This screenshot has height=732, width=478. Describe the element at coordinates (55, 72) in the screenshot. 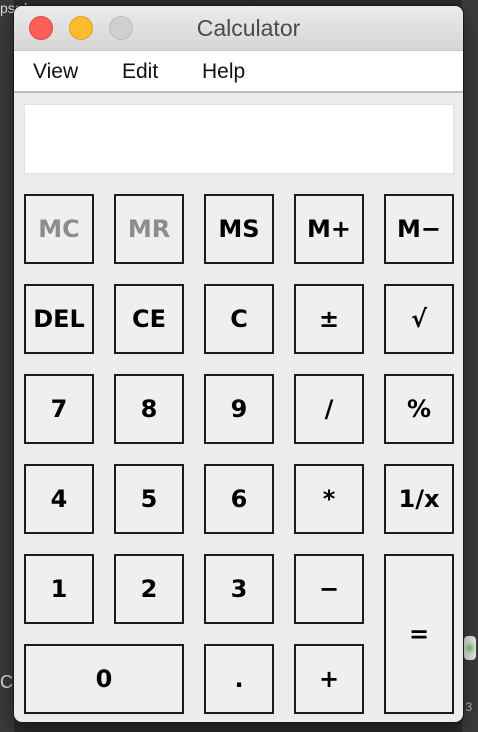

I see `menu-view: View` at that location.